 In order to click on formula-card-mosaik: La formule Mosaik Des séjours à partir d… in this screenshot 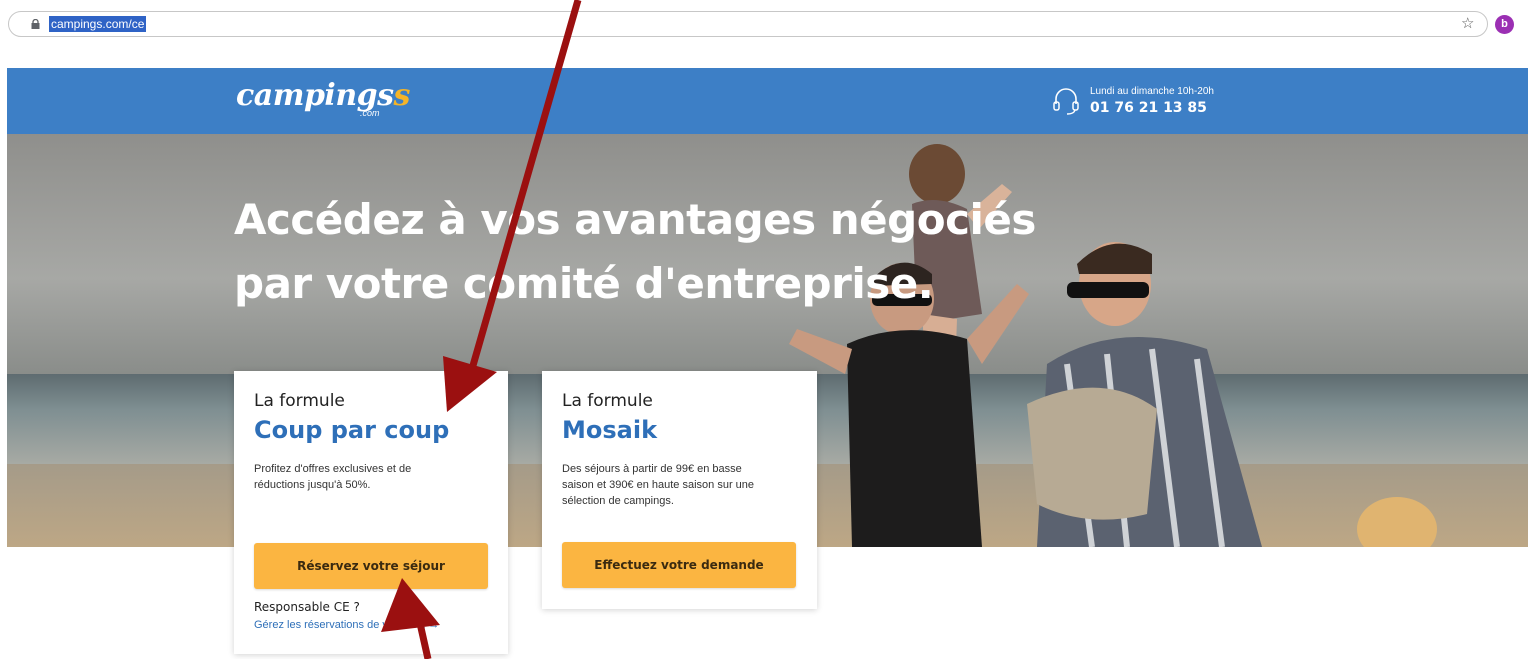, I will do `click(679, 490)`.